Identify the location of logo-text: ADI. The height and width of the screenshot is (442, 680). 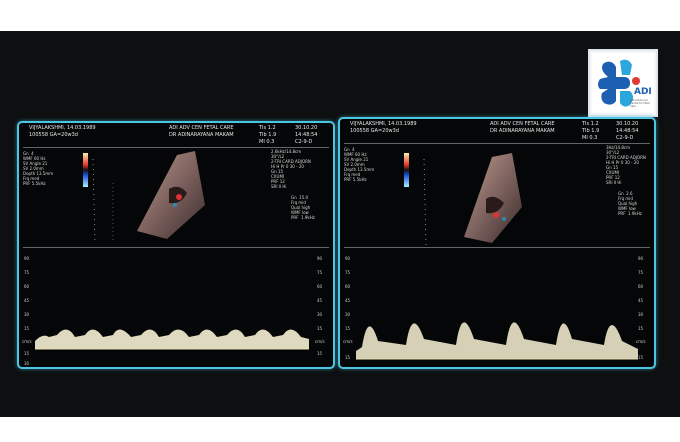
(643, 92).